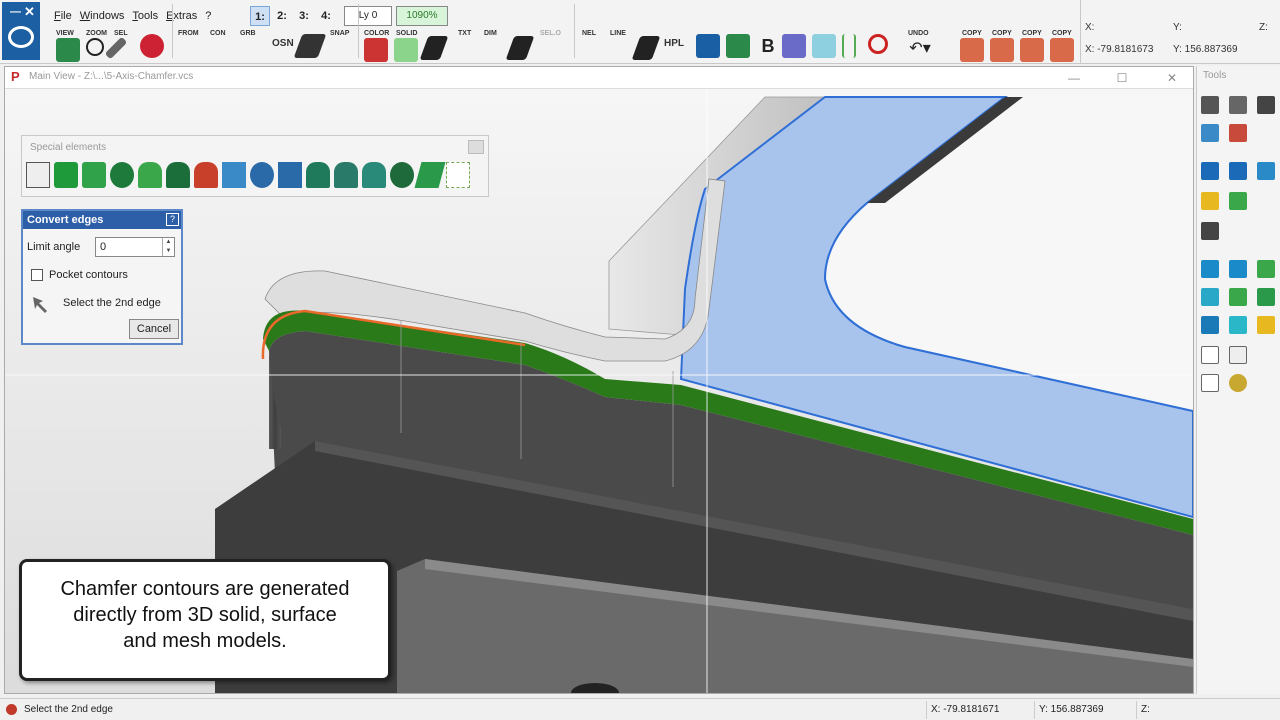  I want to click on close-icon, so click(476, 147).